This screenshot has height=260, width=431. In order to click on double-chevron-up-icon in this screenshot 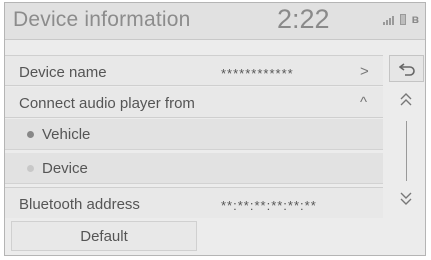, I will do `click(406, 100)`.